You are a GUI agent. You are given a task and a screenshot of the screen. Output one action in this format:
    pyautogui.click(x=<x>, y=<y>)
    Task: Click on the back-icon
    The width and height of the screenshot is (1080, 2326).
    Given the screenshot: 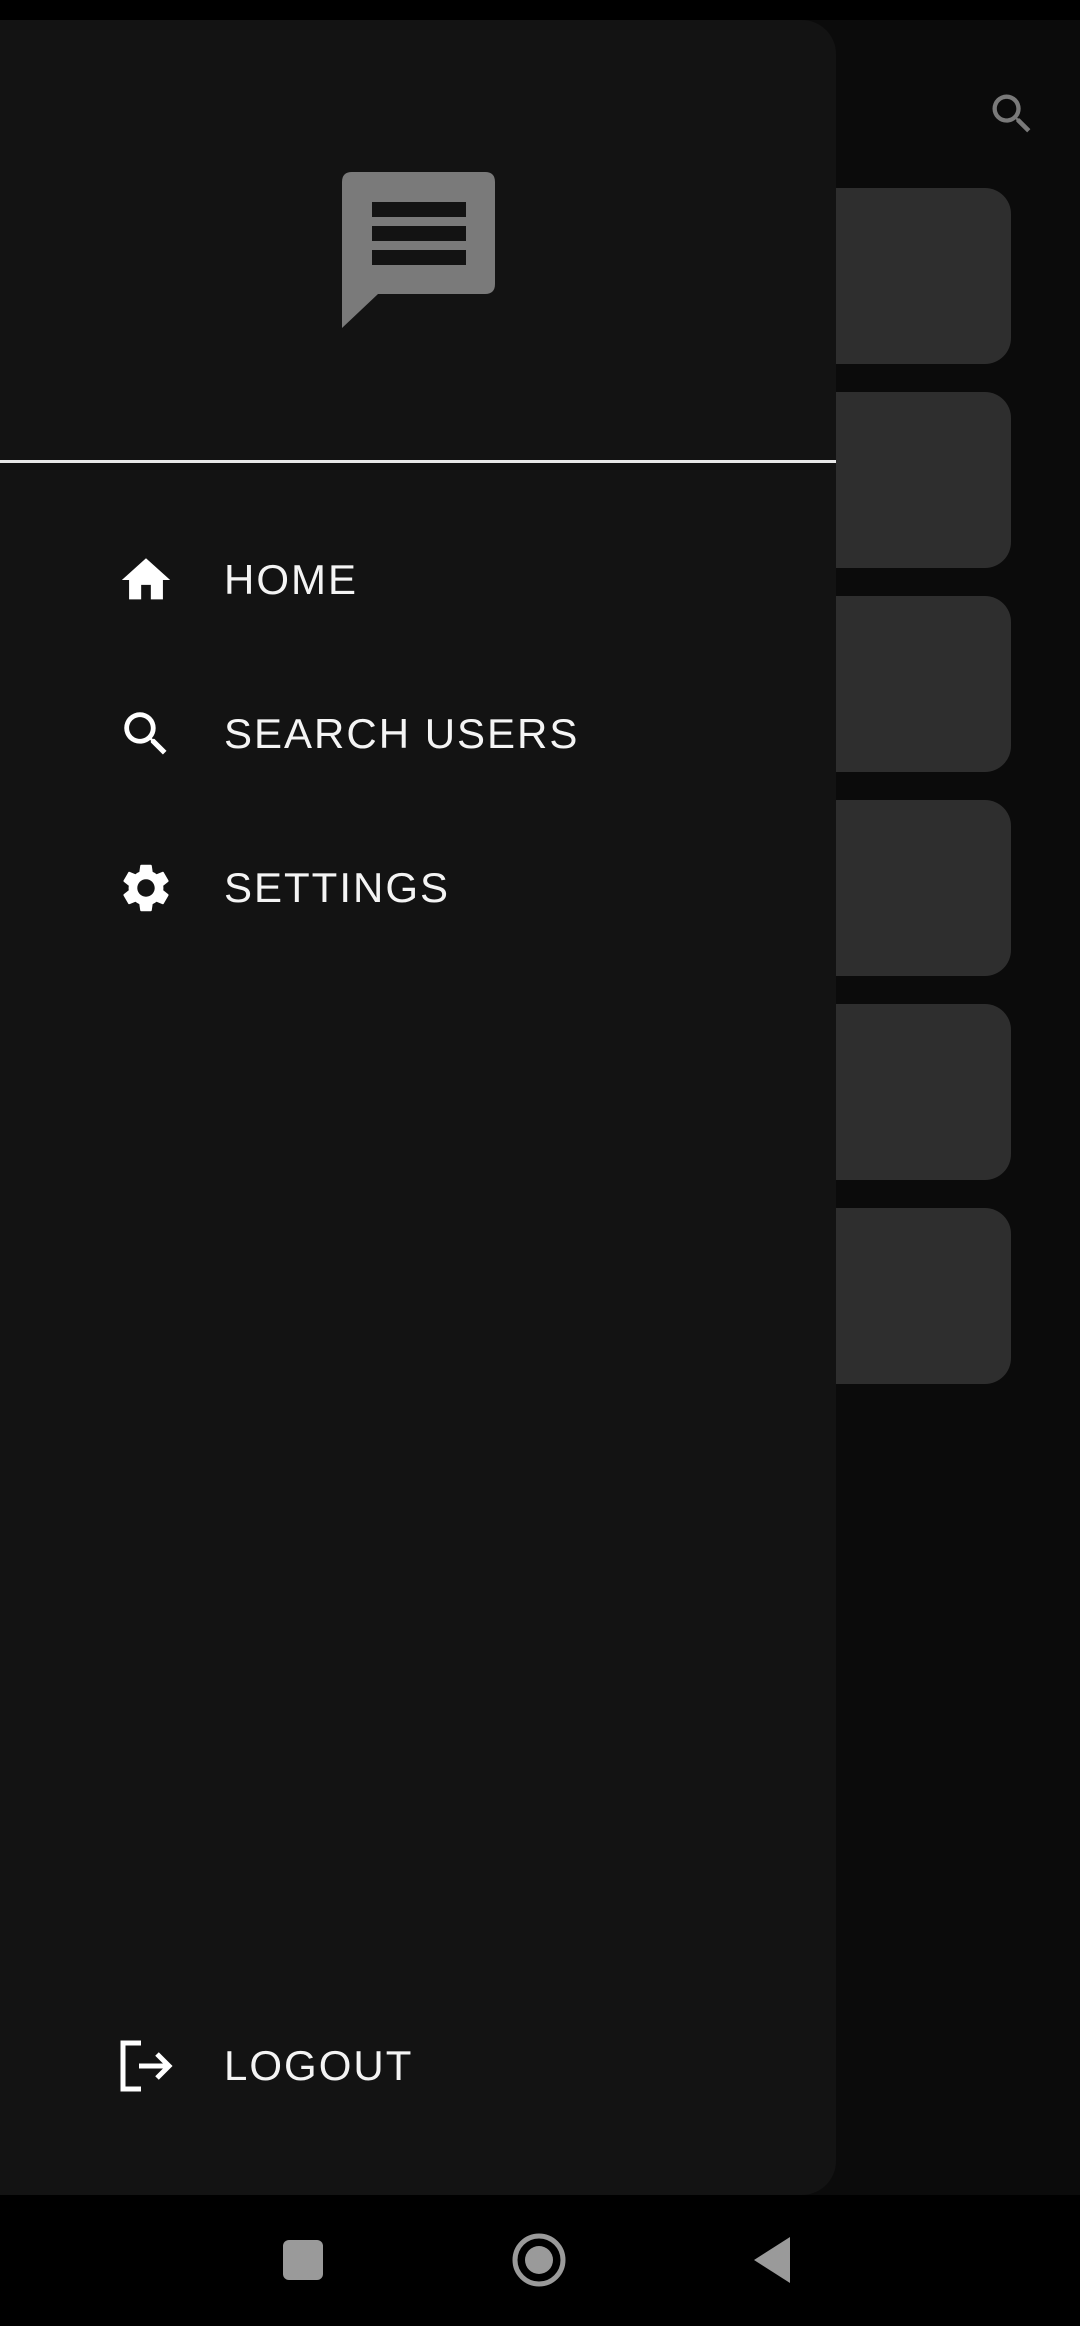 What is the action you would take?
    pyautogui.click(x=773, y=2260)
    